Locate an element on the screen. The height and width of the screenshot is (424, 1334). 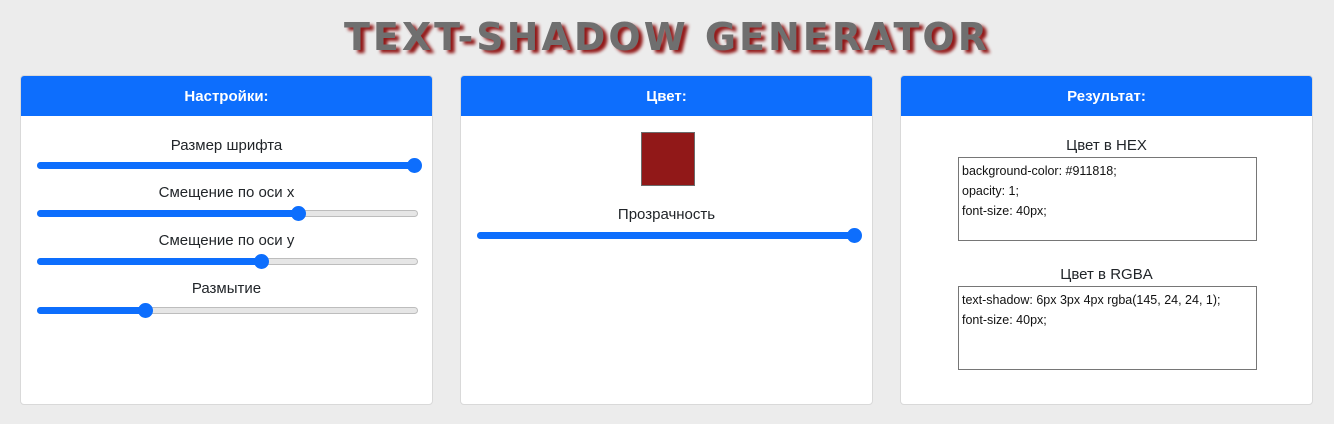
blur-label: Размытие is located at coordinates (226, 288).